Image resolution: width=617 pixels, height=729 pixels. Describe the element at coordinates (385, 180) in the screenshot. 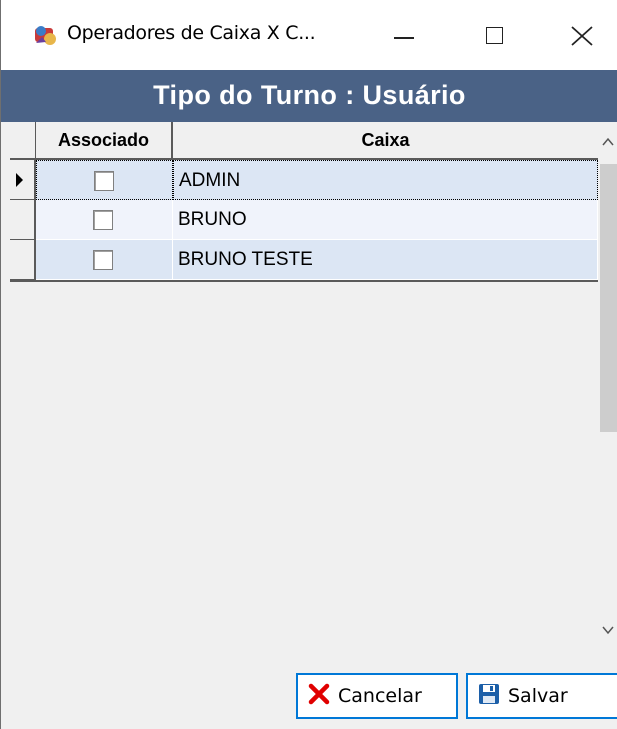

I see `caixa-cell: ADMIN` at that location.